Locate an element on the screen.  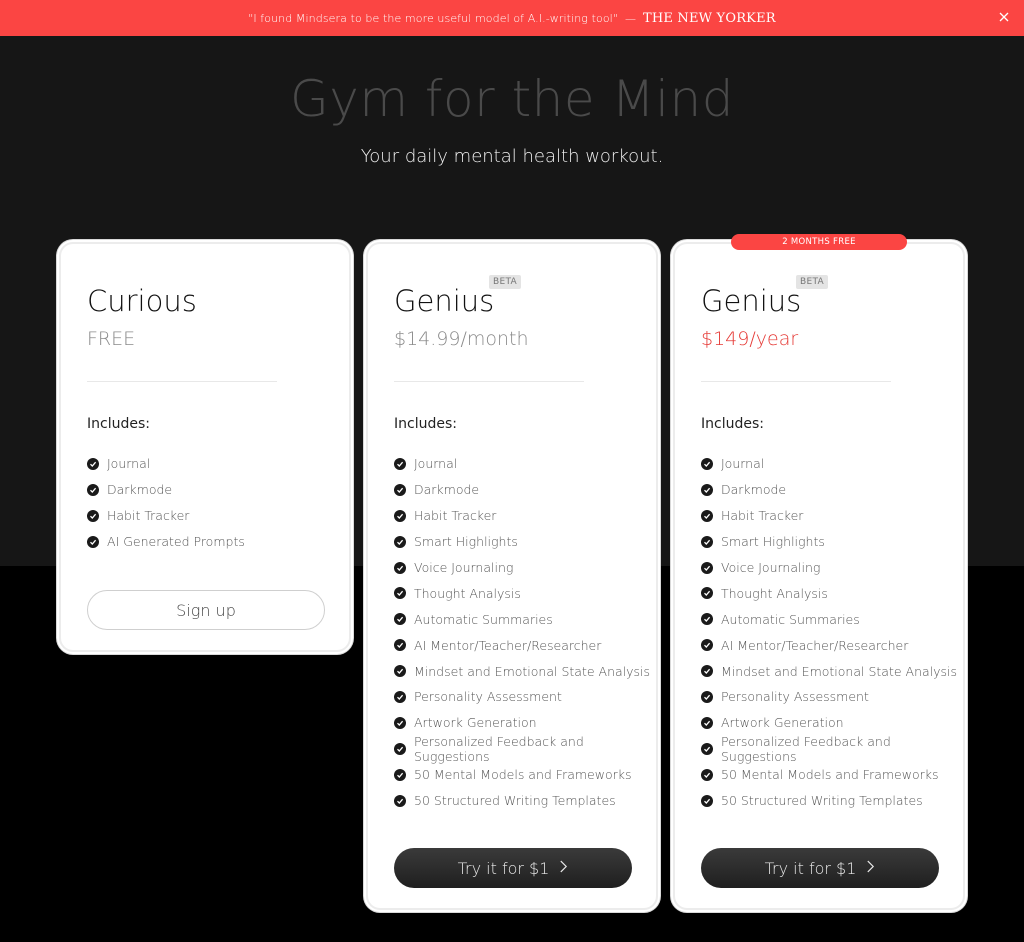
feature-label: Voice Journaling is located at coordinates (771, 567).